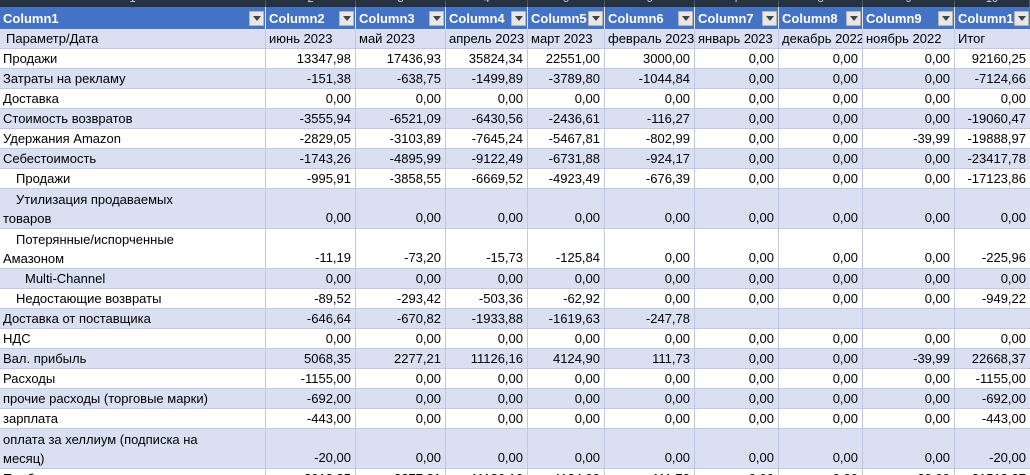 This screenshot has height=475, width=1030. What do you see at coordinates (821, 3) in the screenshot?
I see `column-number-8: 8` at bounding box center [821, 3].